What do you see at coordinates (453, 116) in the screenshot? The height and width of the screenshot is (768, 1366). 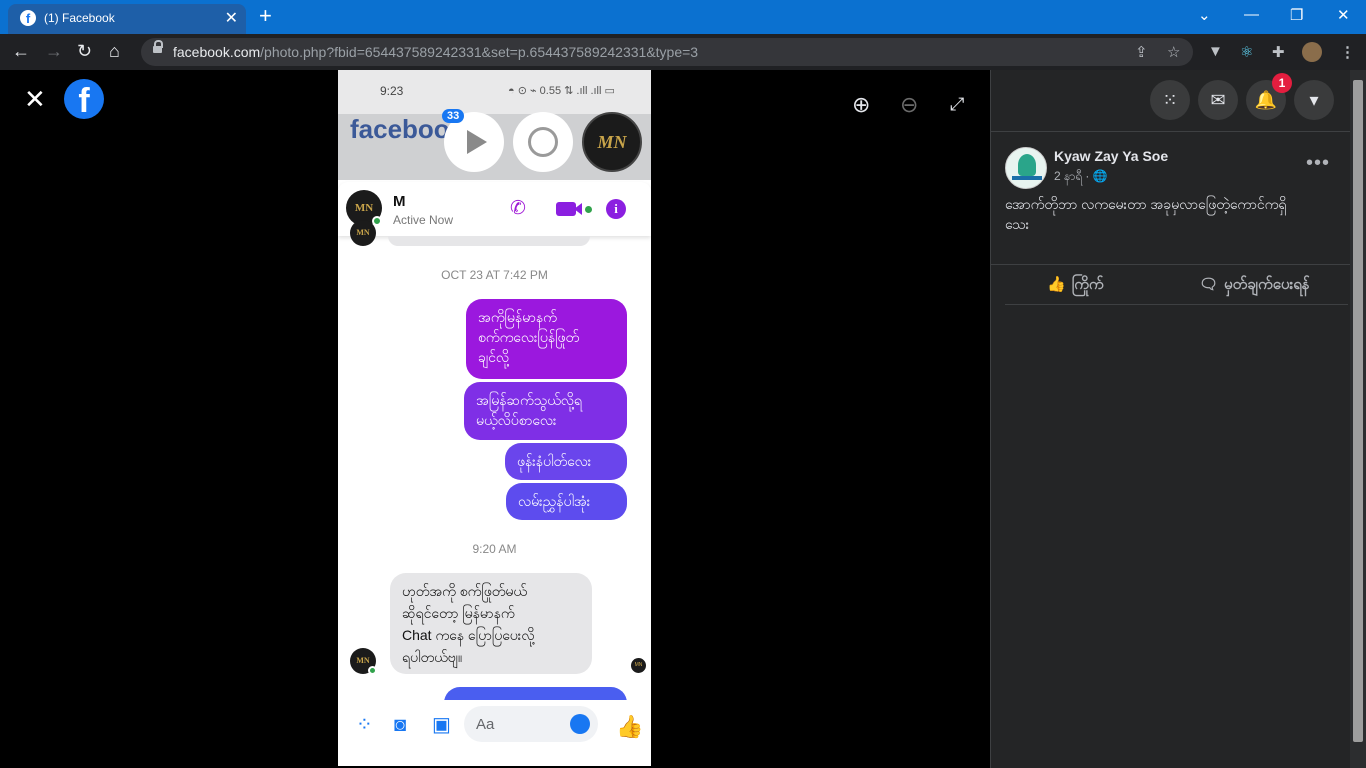 I see `bubble-badge: 33` at bounding box center [453, 116].